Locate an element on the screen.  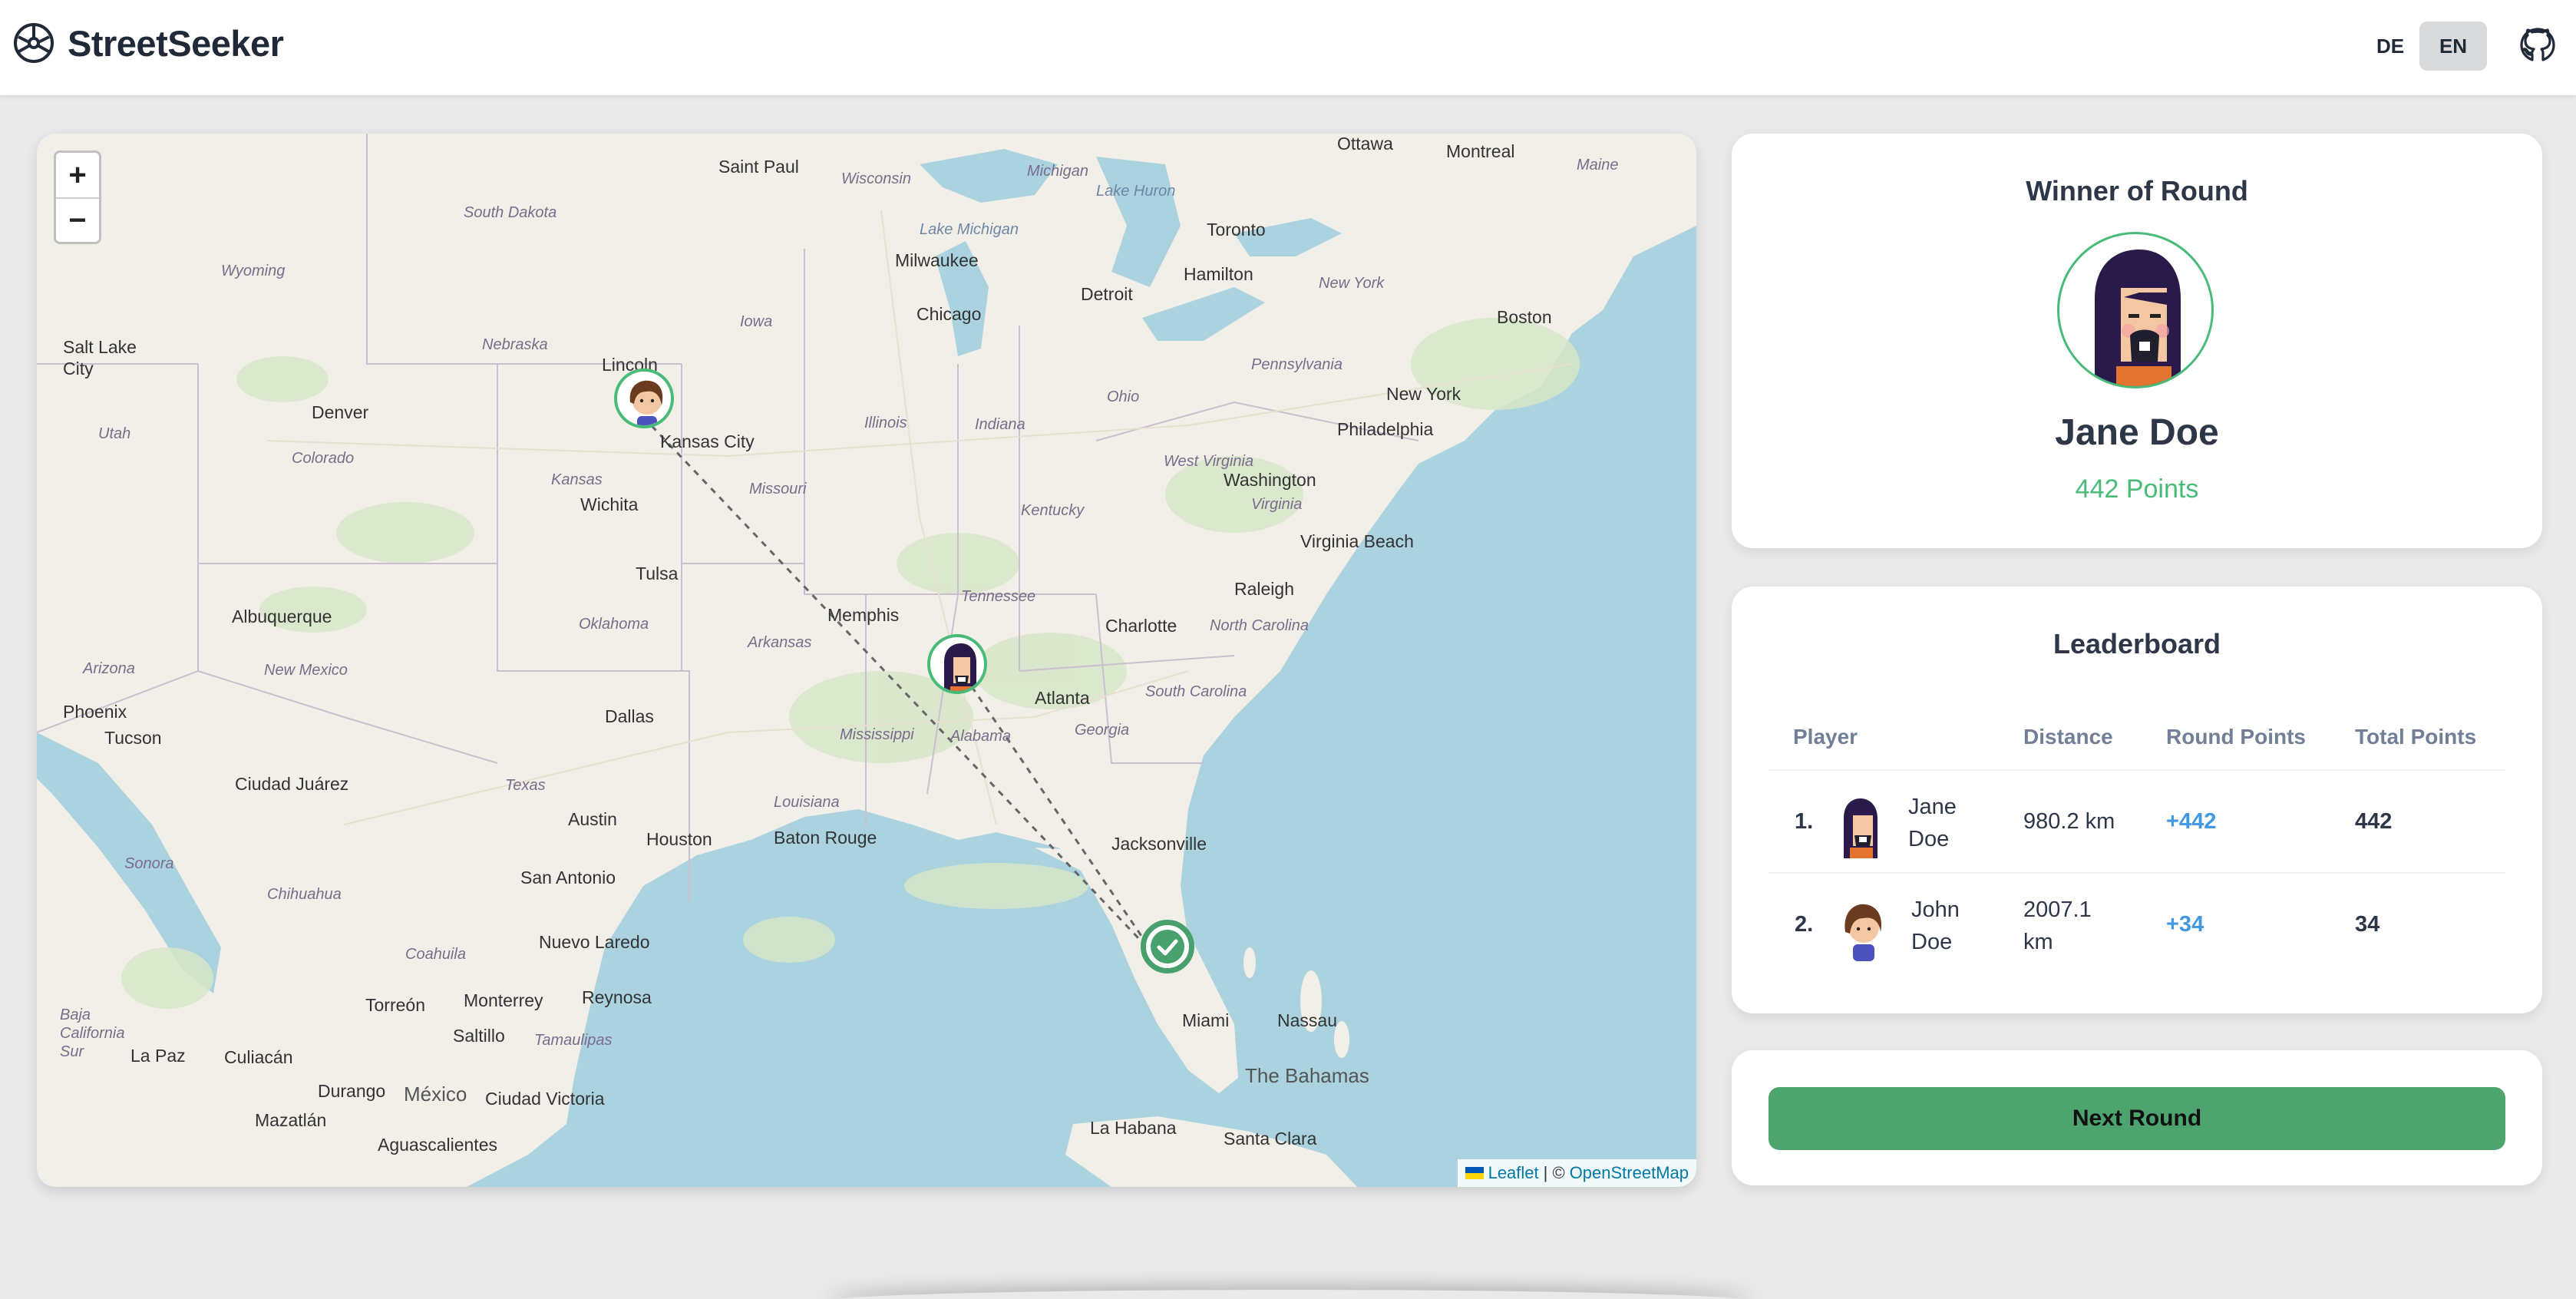
map-label-region: North Carolina is located at coordinates (1259, 625).